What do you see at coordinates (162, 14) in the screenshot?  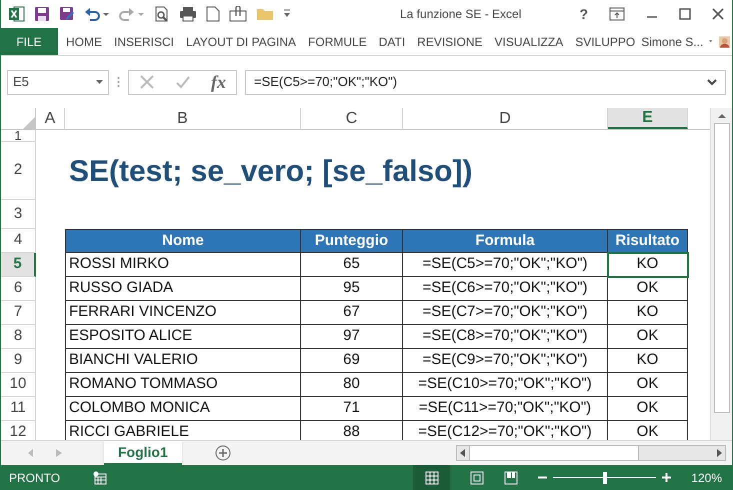 I see `print-preview-icon` at bounding box center [162, 14].